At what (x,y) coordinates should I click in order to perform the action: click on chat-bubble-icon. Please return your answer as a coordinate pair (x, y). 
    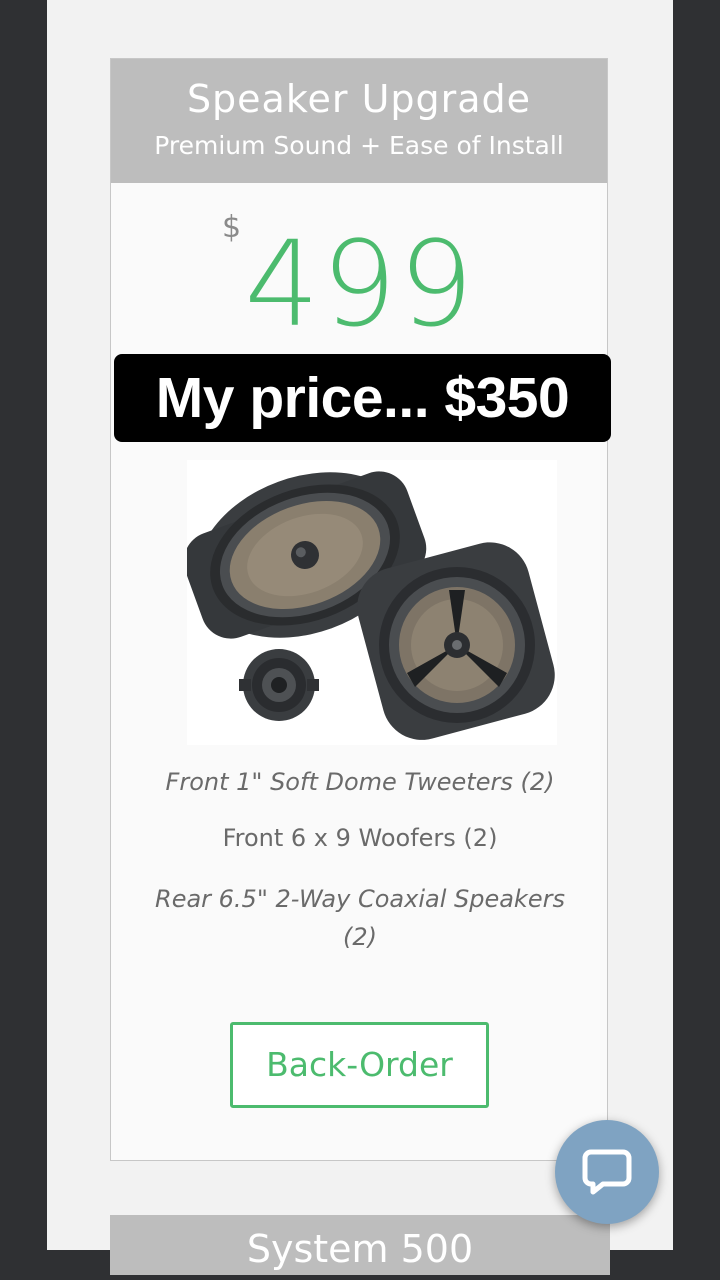
    Looking at the image, I should click on (607, 1172).